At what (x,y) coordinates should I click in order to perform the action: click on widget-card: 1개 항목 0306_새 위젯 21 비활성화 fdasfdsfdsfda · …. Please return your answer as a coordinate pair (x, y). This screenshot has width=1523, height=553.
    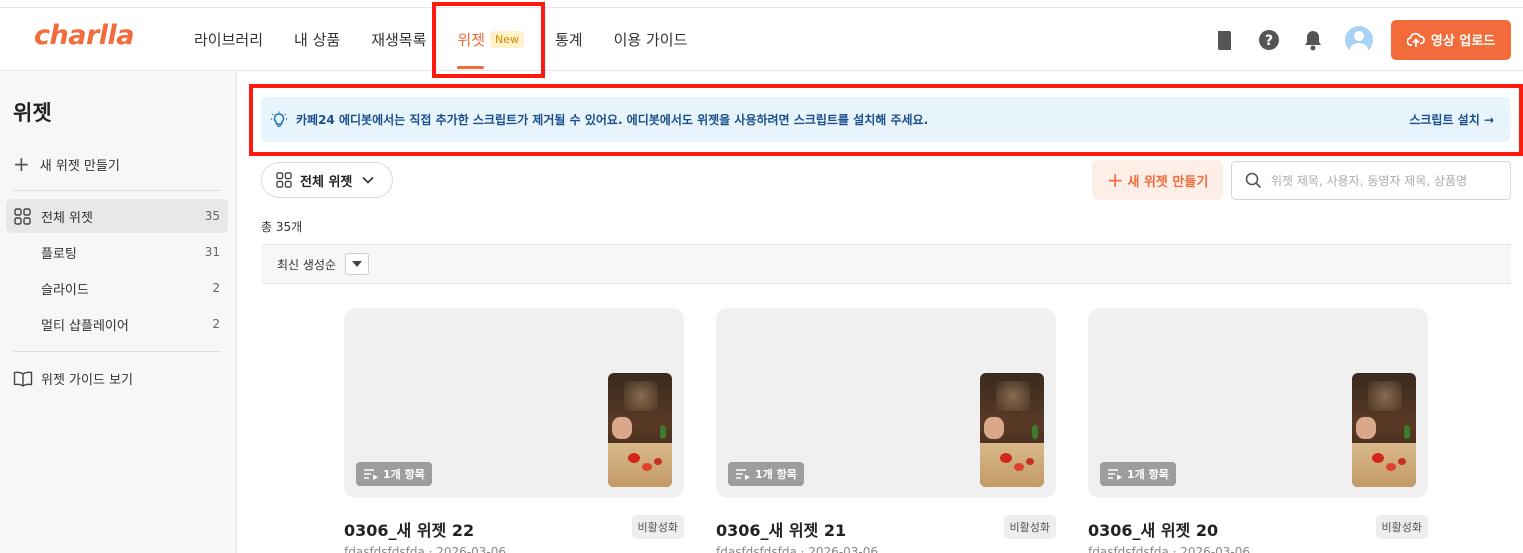
    Looking at the image, I should click on (886, 430).